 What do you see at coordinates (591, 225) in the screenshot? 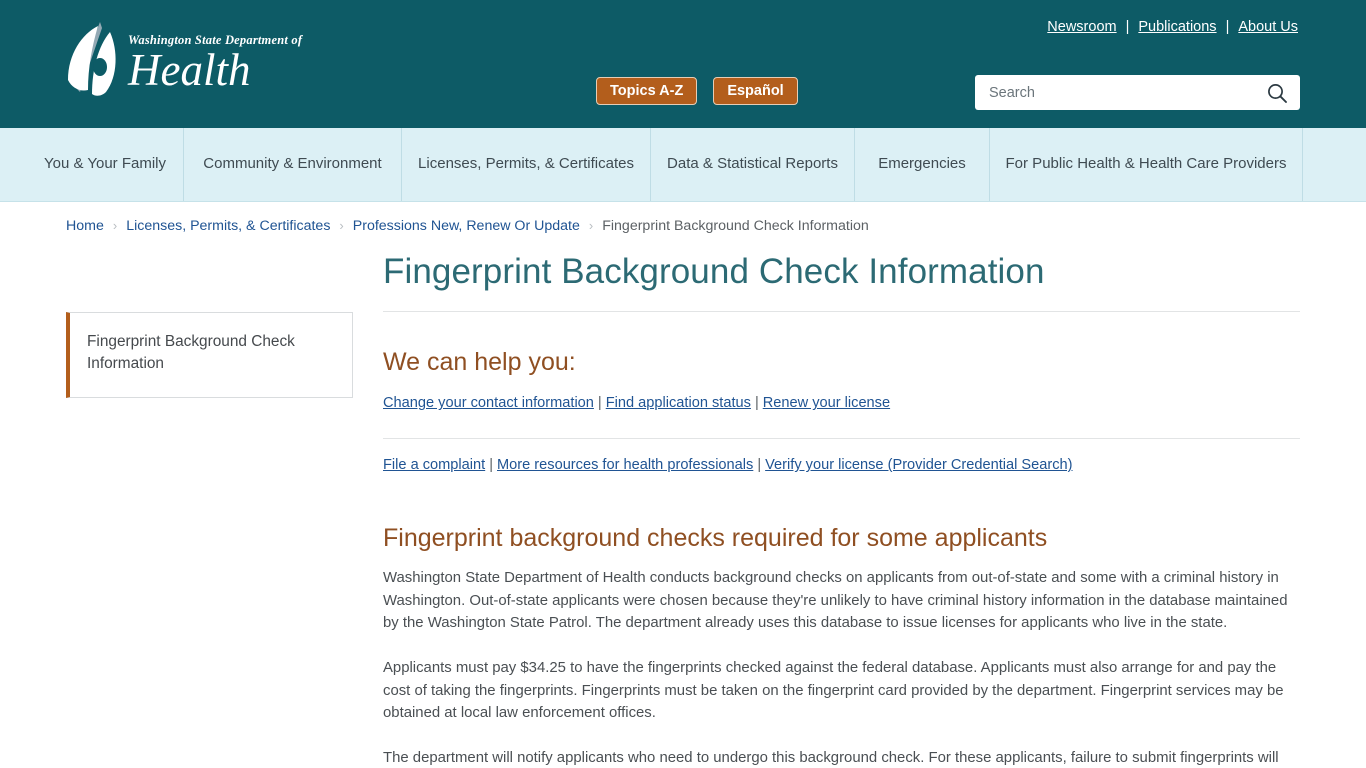
I see `breadcrumb-chevron-icon-3: ›` at bounding box center [591, 225].